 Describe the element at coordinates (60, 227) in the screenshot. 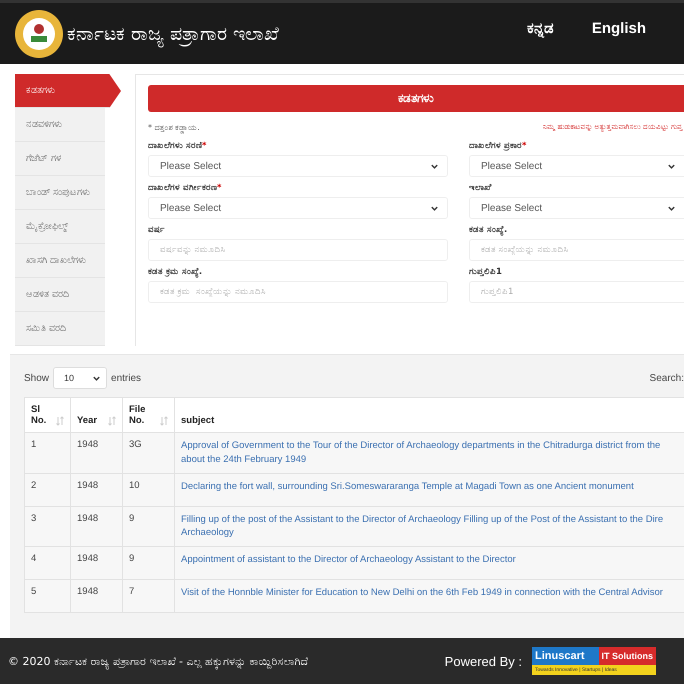

I see `sidebar-item: ಮೈಕ್ರೋಫಿಲ್ಮ್` at that location.